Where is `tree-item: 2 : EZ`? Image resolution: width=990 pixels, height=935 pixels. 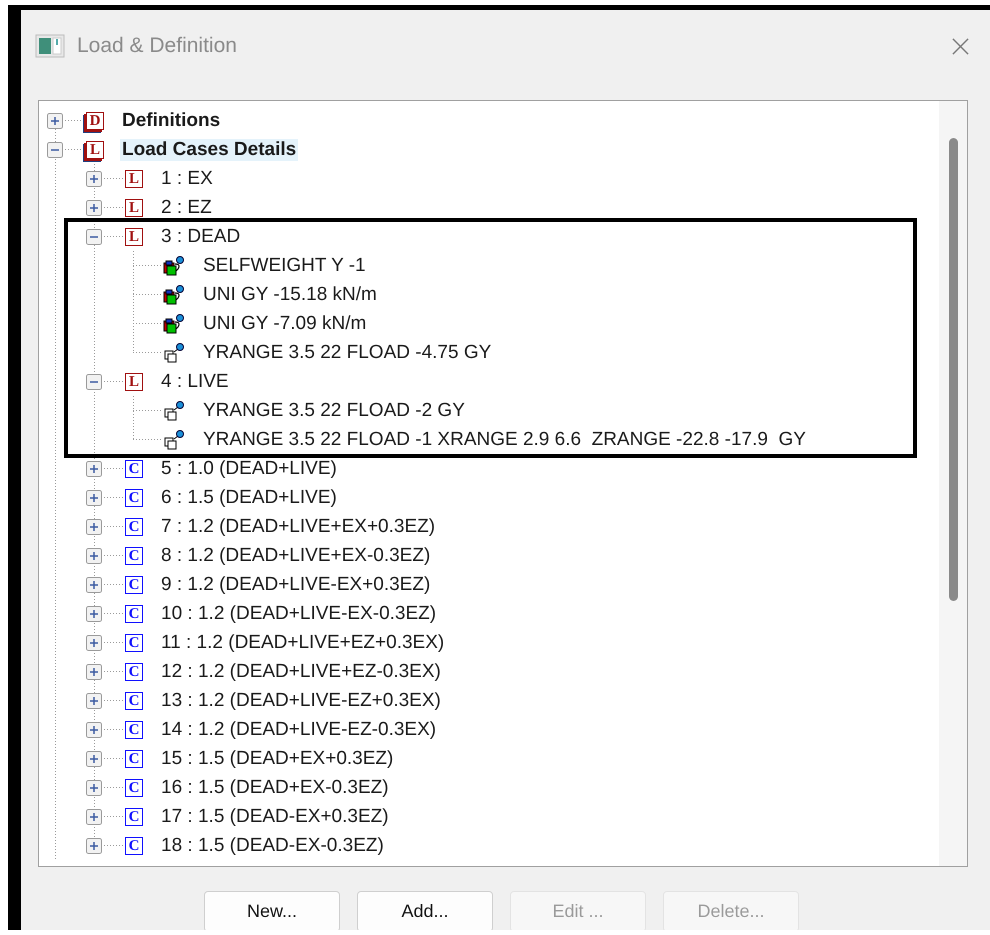 tree-item: 2 : EZ is located at coordinates (186, 207).